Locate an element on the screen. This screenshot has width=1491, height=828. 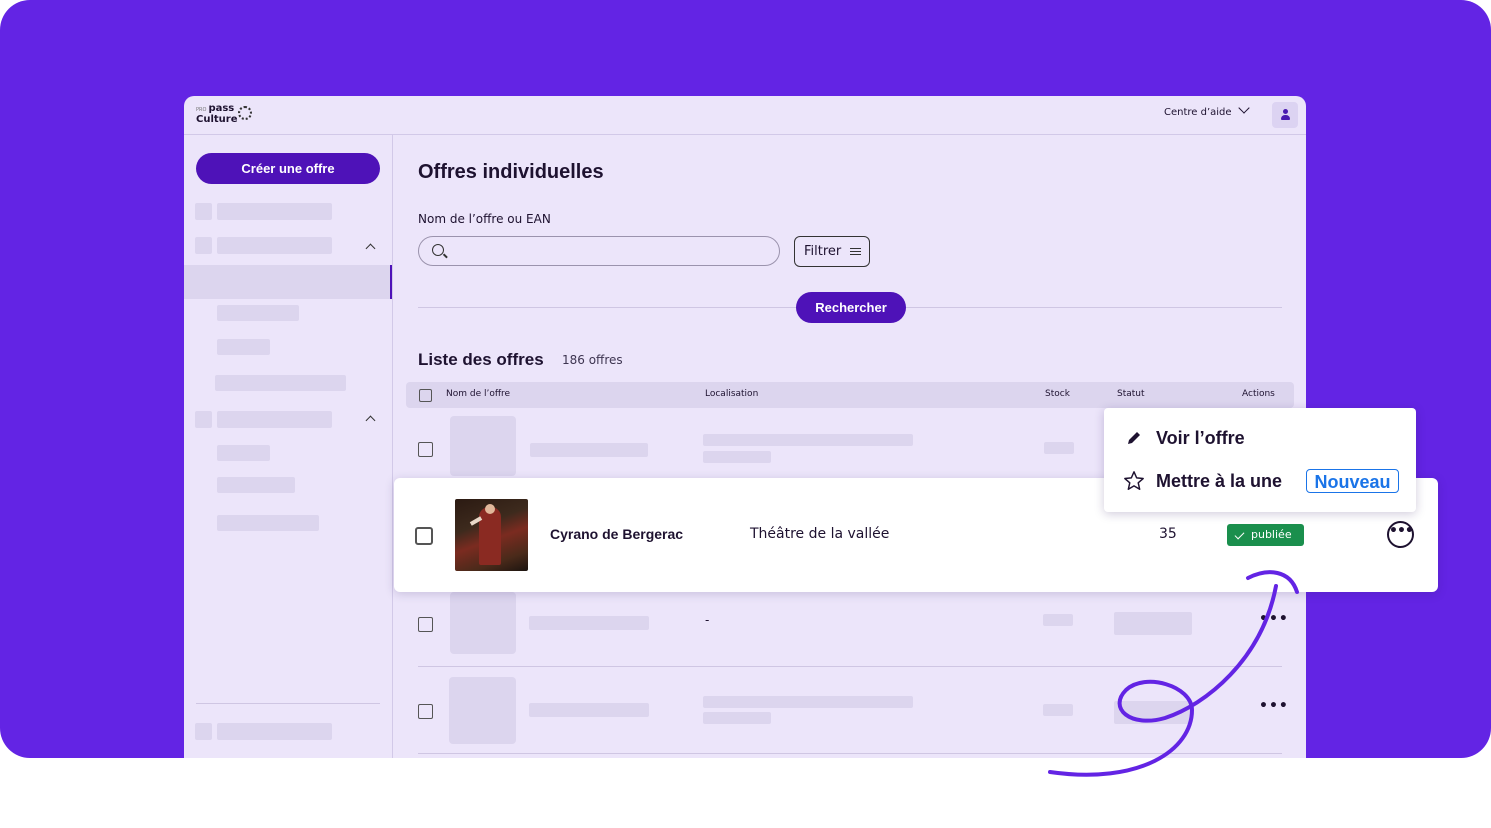
scribble-arrow-decoration is located at coordinates (1173, 673).